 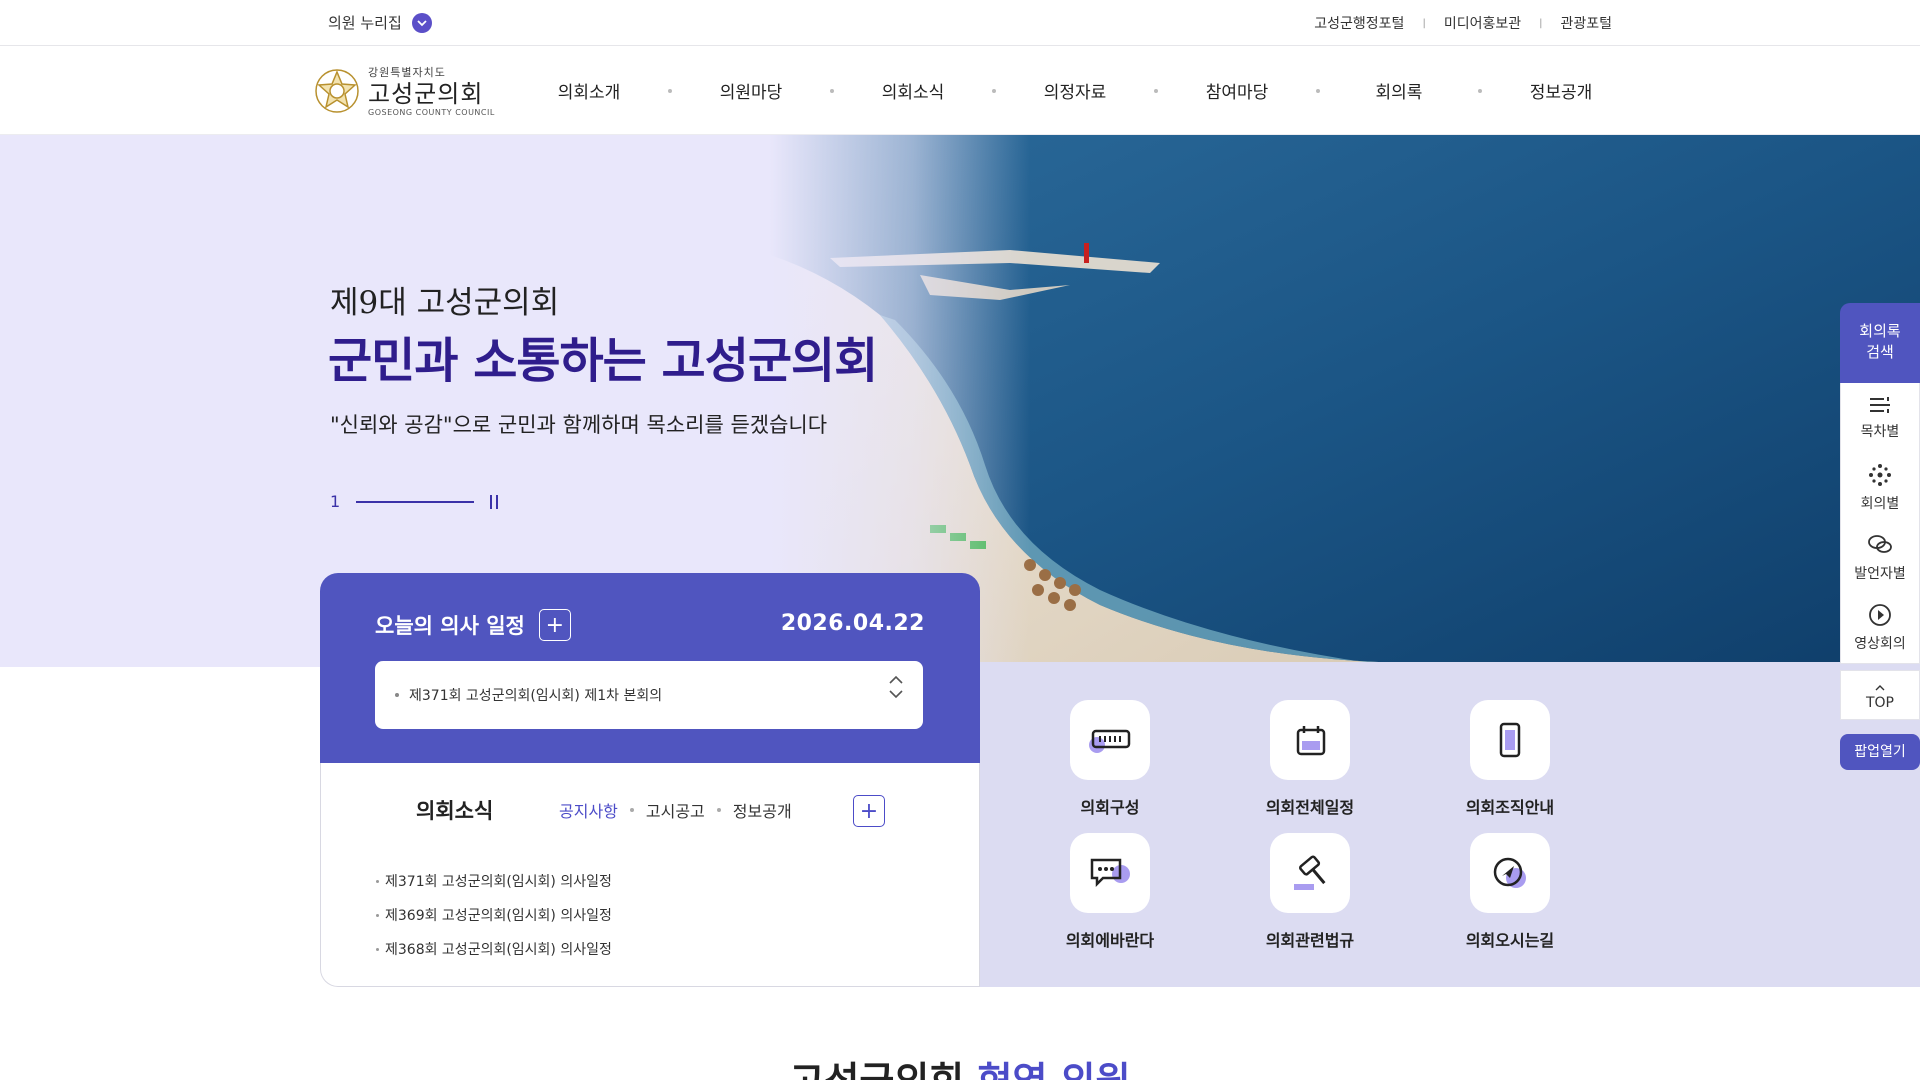 What do you see at coordinates (1561, 90) in the screenshot?
I see `nav-disclosure: 정보공개` at bounding box center [1561, 90].